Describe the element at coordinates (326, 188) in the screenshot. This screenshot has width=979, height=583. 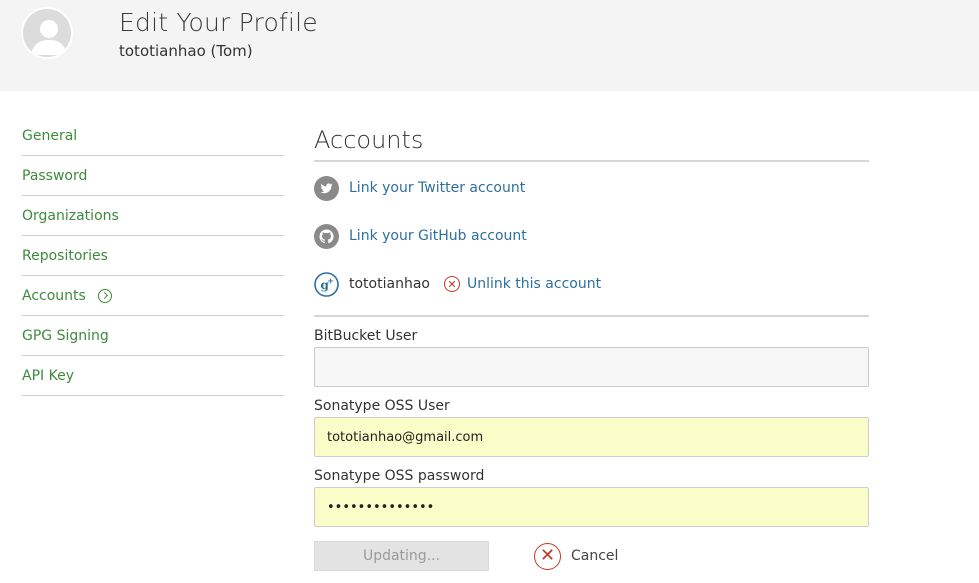
I see `twitter-icon` at that location.